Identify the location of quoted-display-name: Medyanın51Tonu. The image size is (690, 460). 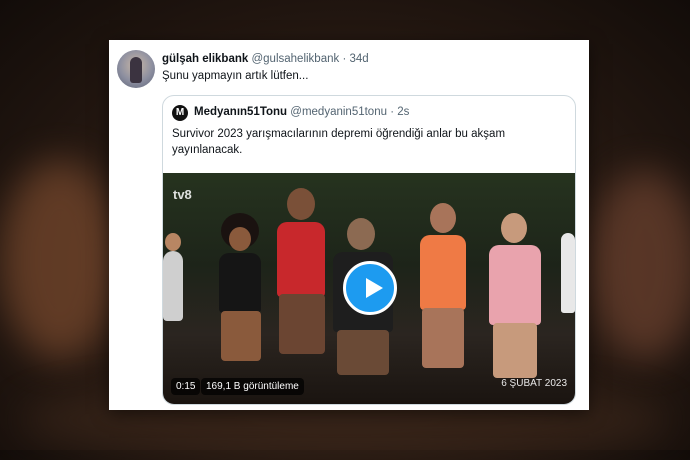
(240, 112).